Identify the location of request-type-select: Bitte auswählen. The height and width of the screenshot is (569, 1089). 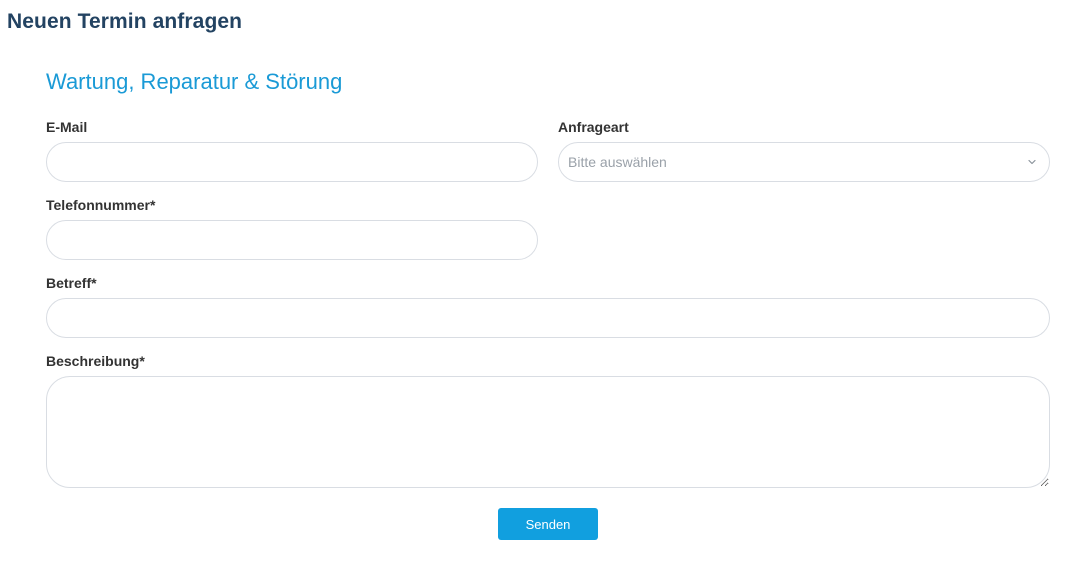
(804, 162).